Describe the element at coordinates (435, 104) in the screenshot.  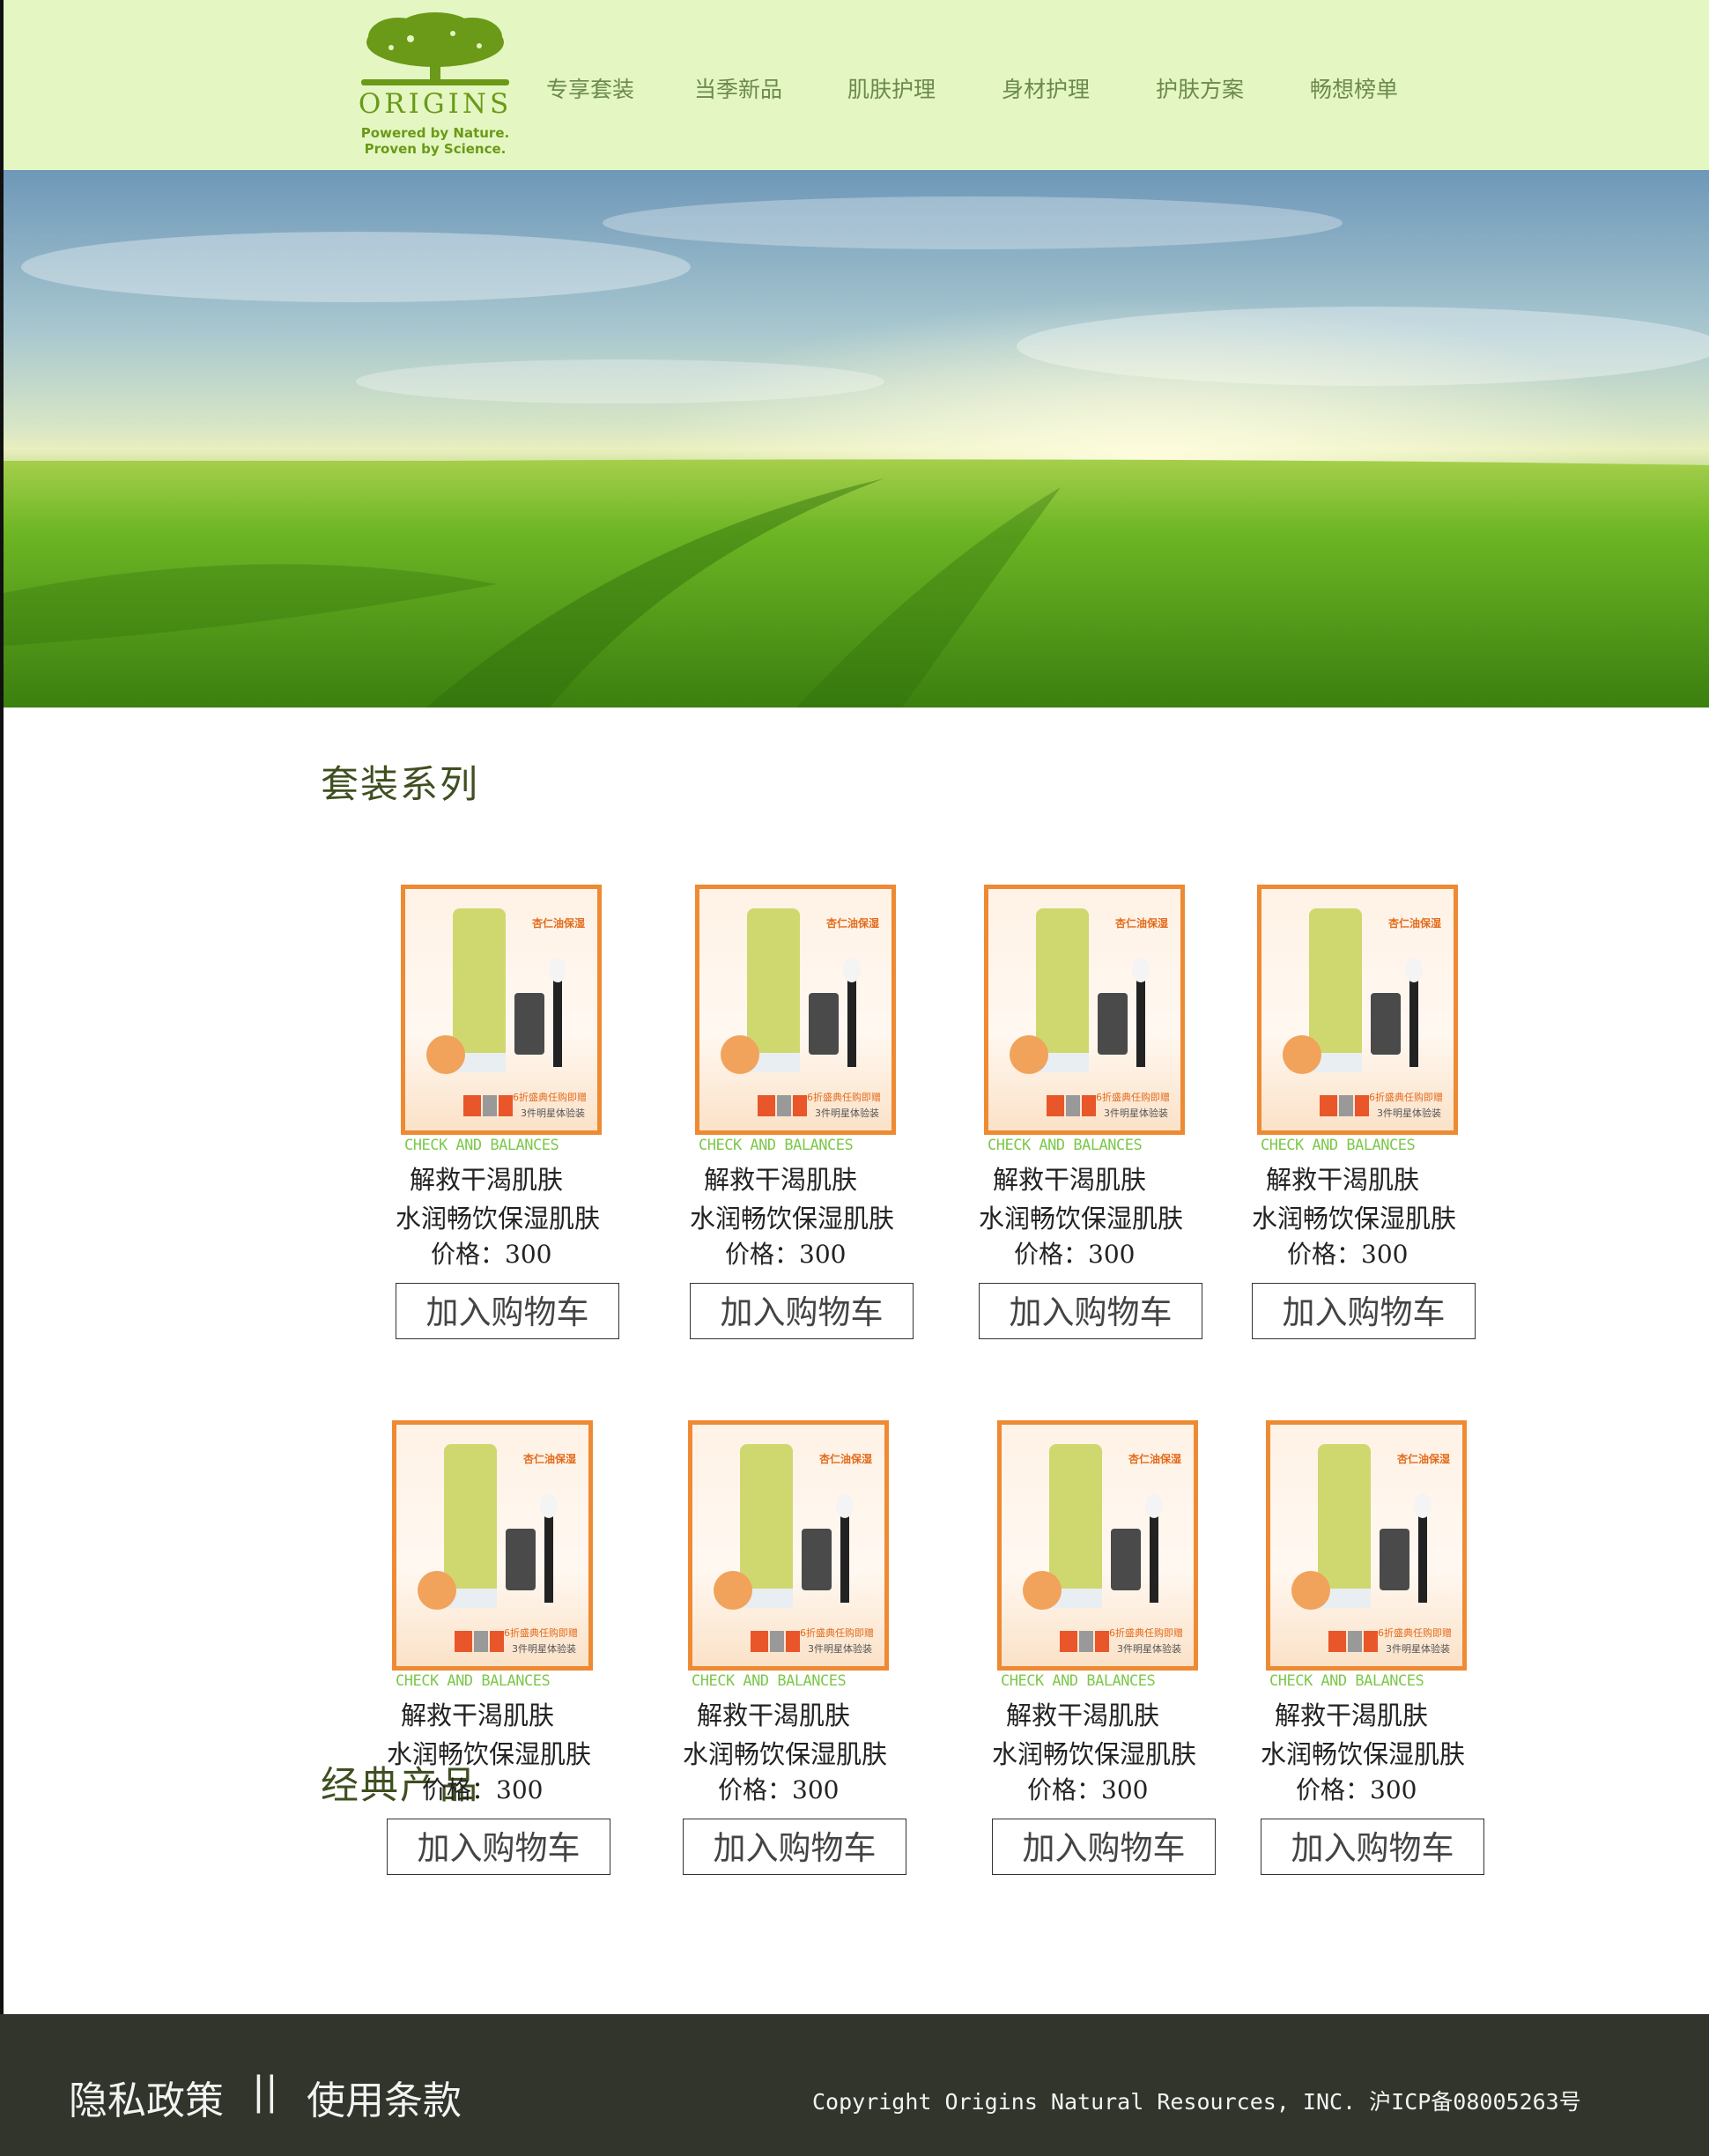
I see `logo-wordmark: ORIGINS` at that location.